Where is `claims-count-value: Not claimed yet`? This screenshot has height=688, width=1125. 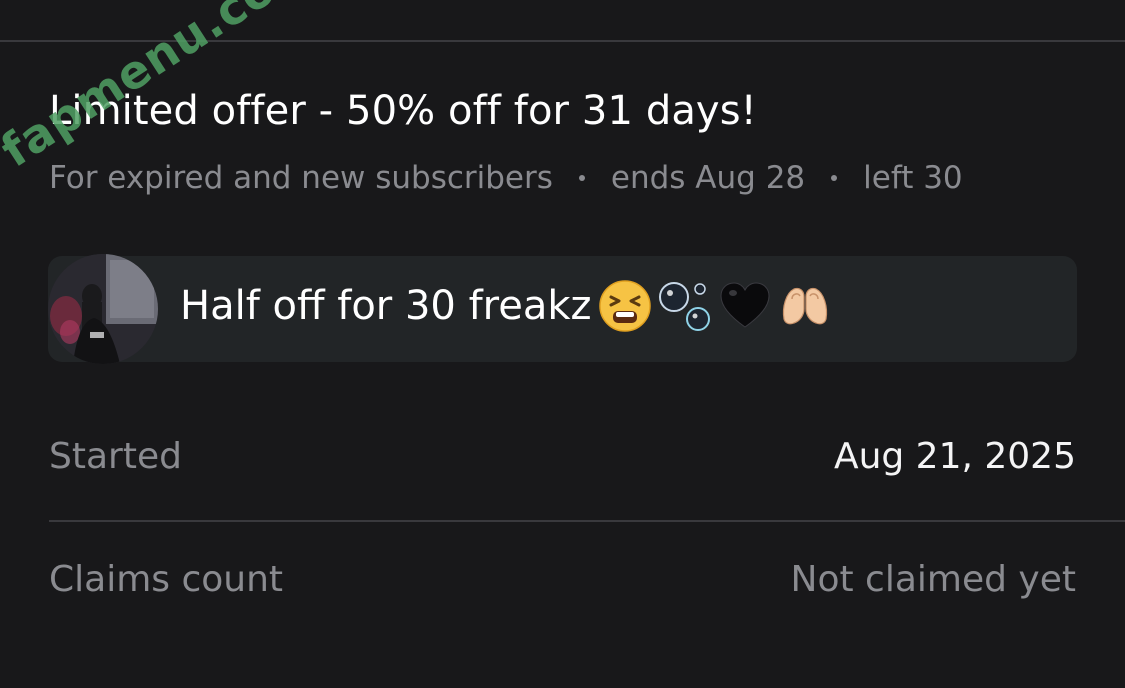 claims-count-value: Not claimed yet is located at coordinates (933, 579).